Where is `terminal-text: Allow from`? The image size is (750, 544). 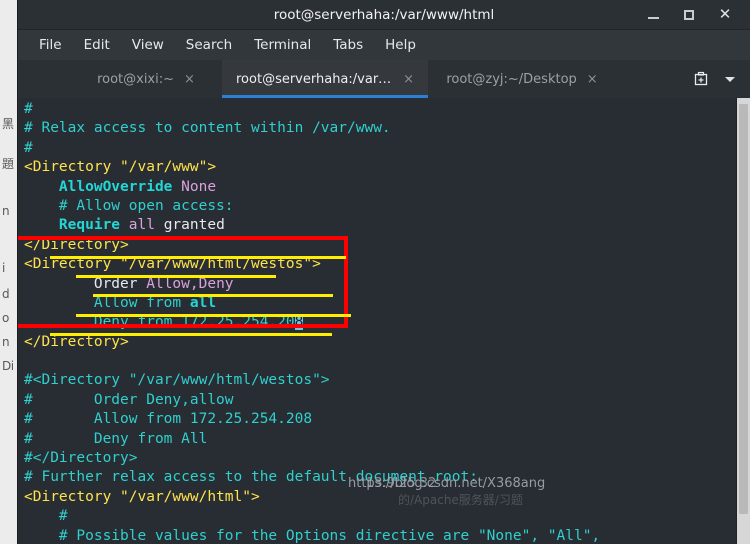 terminal-text: Allow from is located at coordinates (141, 302).